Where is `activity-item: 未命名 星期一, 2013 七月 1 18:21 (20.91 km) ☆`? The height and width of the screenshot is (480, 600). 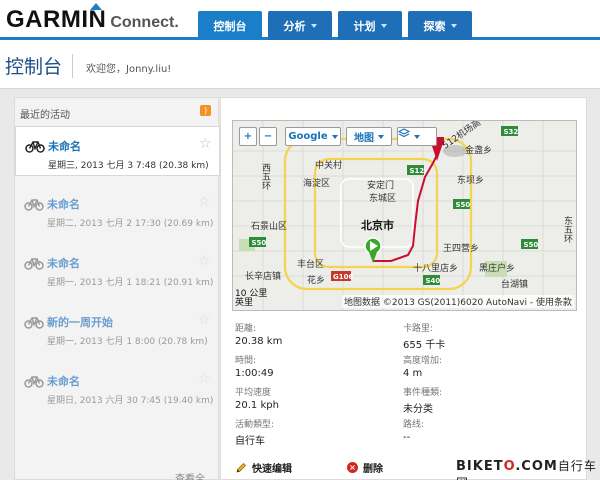
activity-item: 未命名 星期一, 2013 七月 1 18:21 (20.91 km) ☆ is located at coordinates (117, 269).